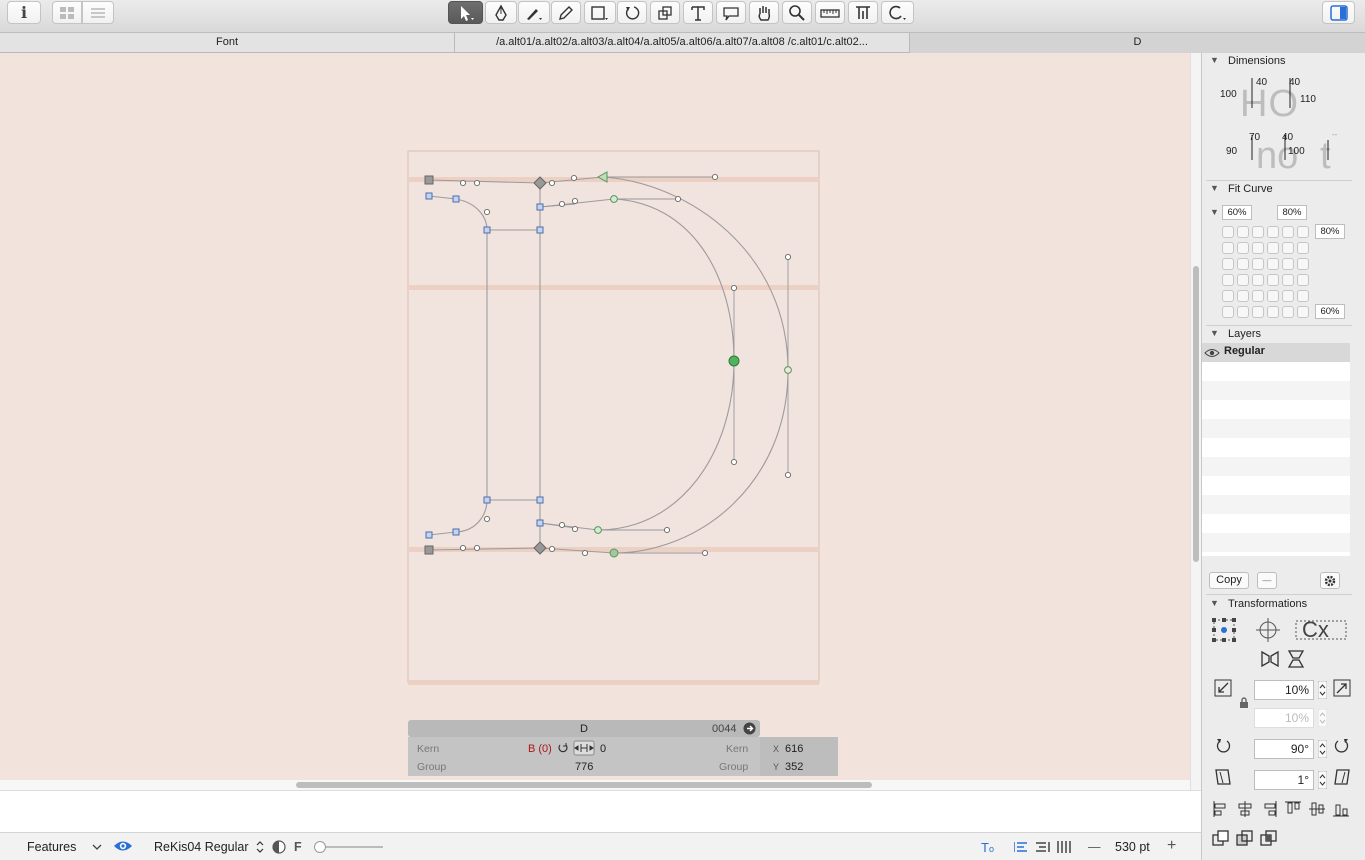  What do you see at coordinates (1221, 809) in the screenshot?
I see `align-left-edges-icon` at bounding box center [1221, 809].